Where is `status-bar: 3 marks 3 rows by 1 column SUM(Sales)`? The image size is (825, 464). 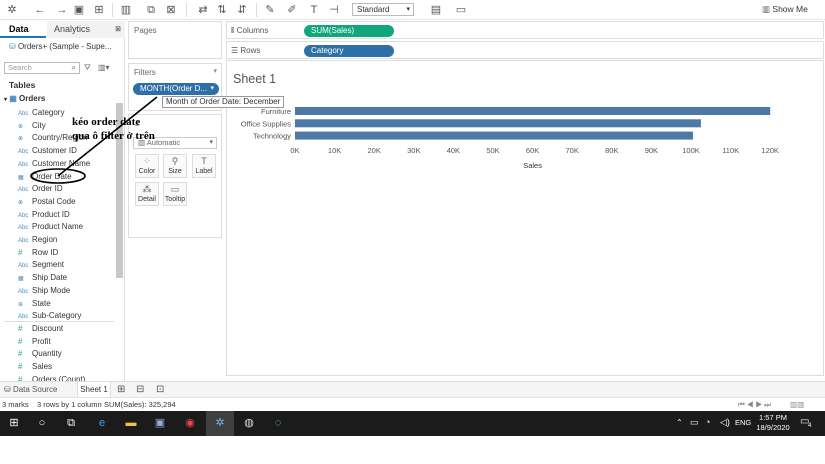 status-bar: 3 marks 3 rows by 1 column SUM(Sales) is located at coordinates (412, 404).